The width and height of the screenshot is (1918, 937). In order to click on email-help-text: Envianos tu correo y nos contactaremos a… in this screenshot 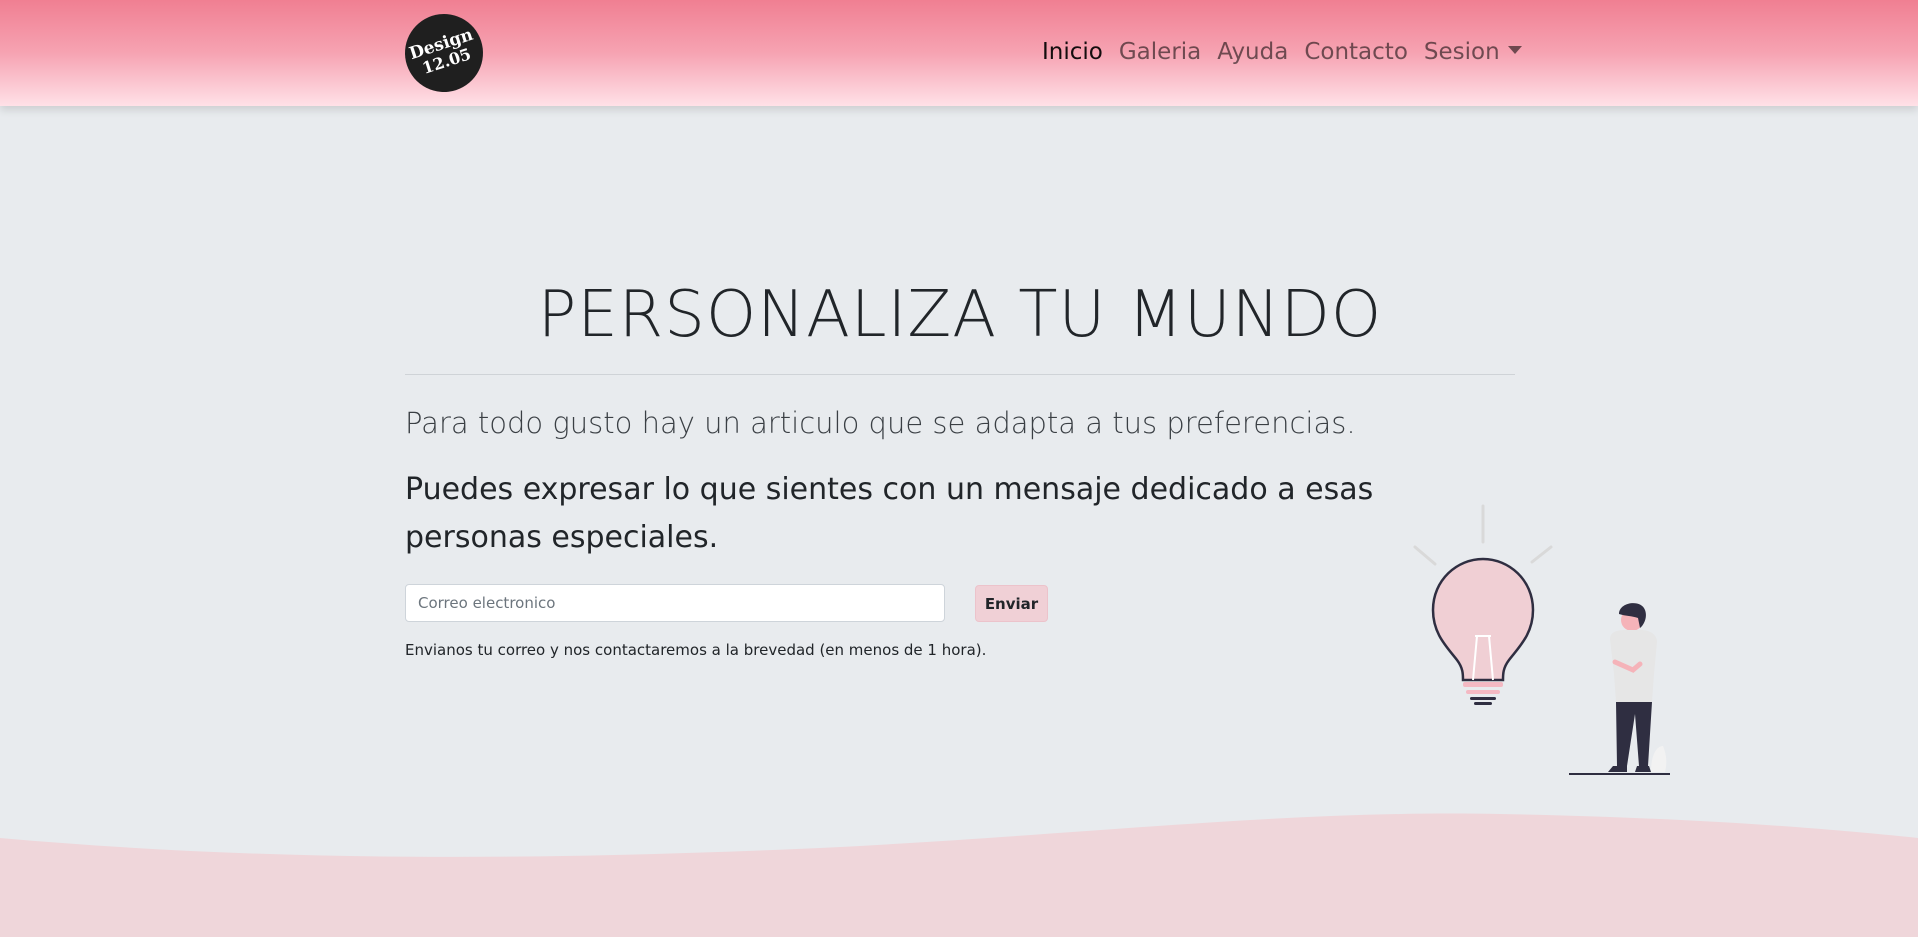, I will do `click(696, 650)`.